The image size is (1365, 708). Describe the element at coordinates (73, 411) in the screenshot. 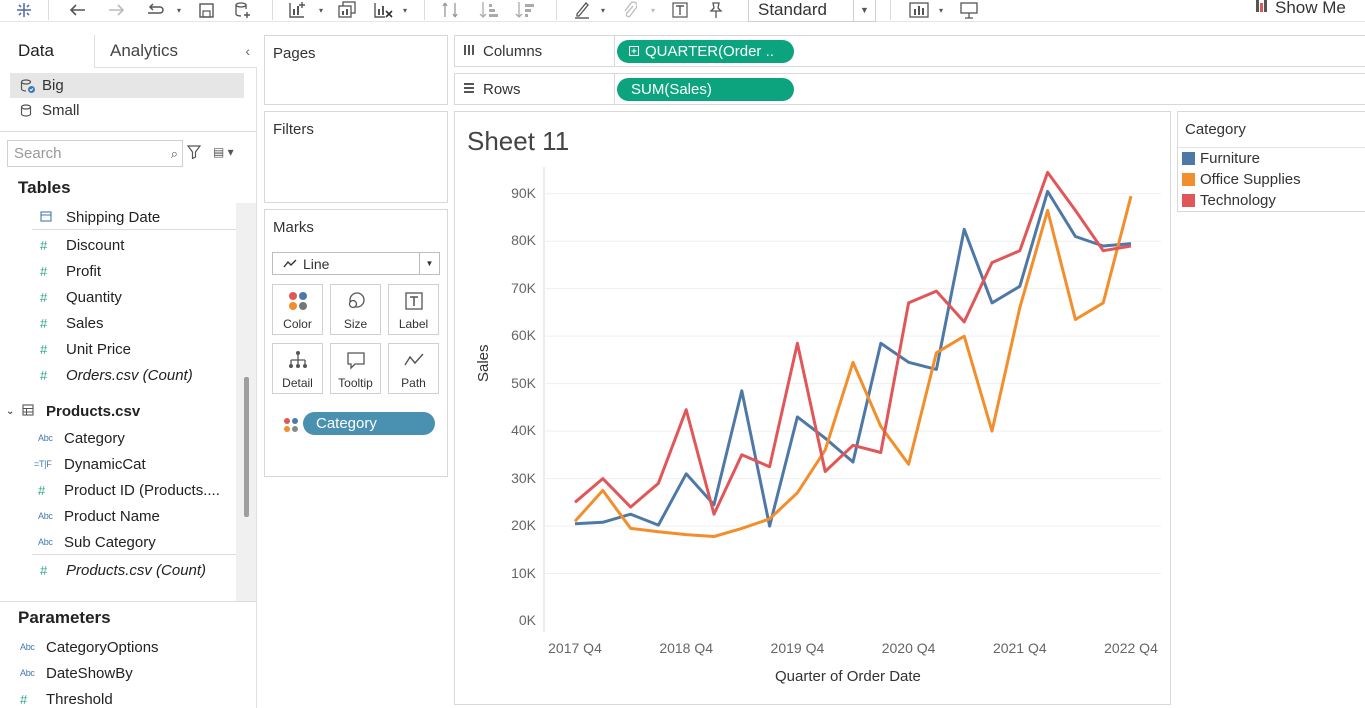

I see `table-products: ⌄ Products.csv` at that location.